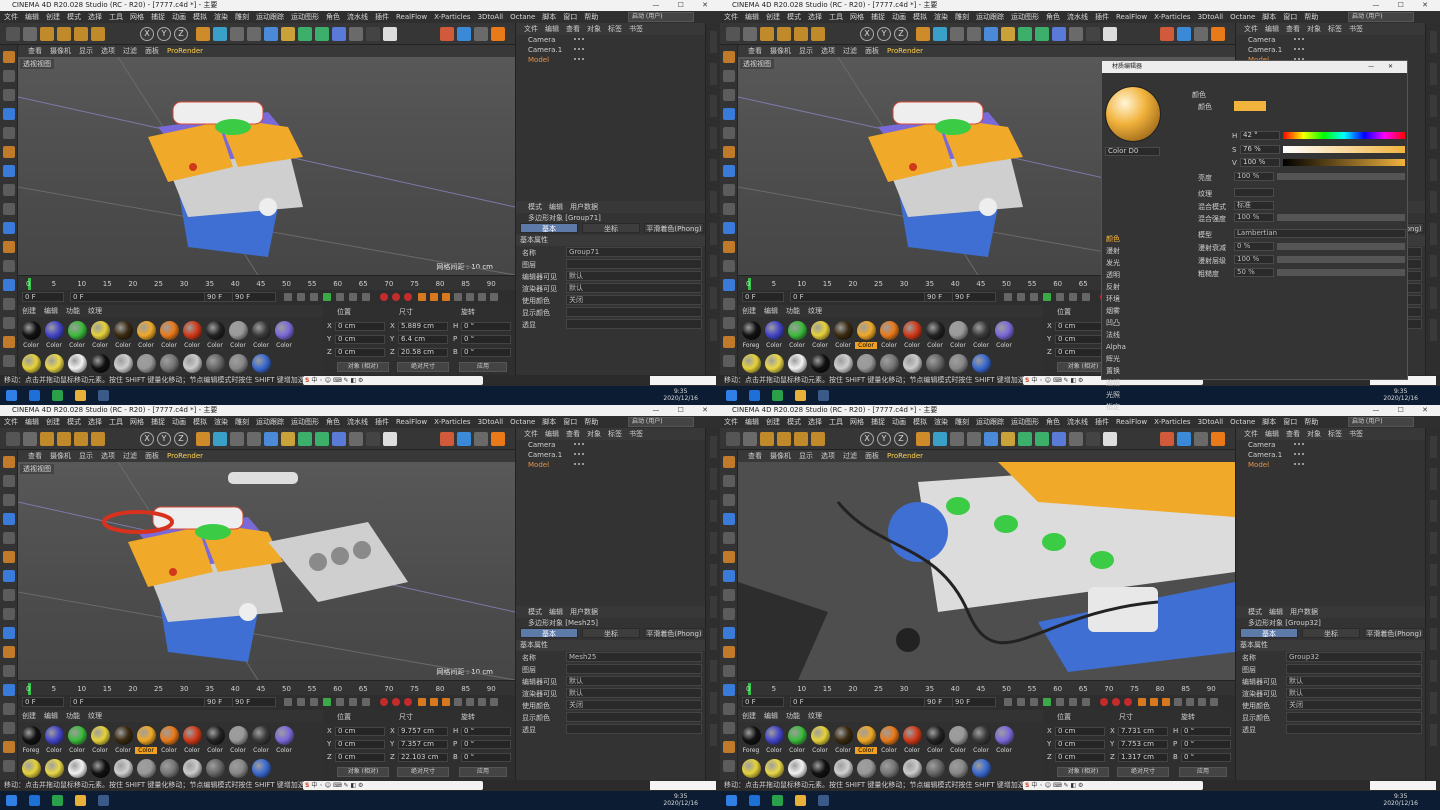 The height and width of the screenshot is (810, 1440). I want to click on next-frame-icon, so click(1060, 297).